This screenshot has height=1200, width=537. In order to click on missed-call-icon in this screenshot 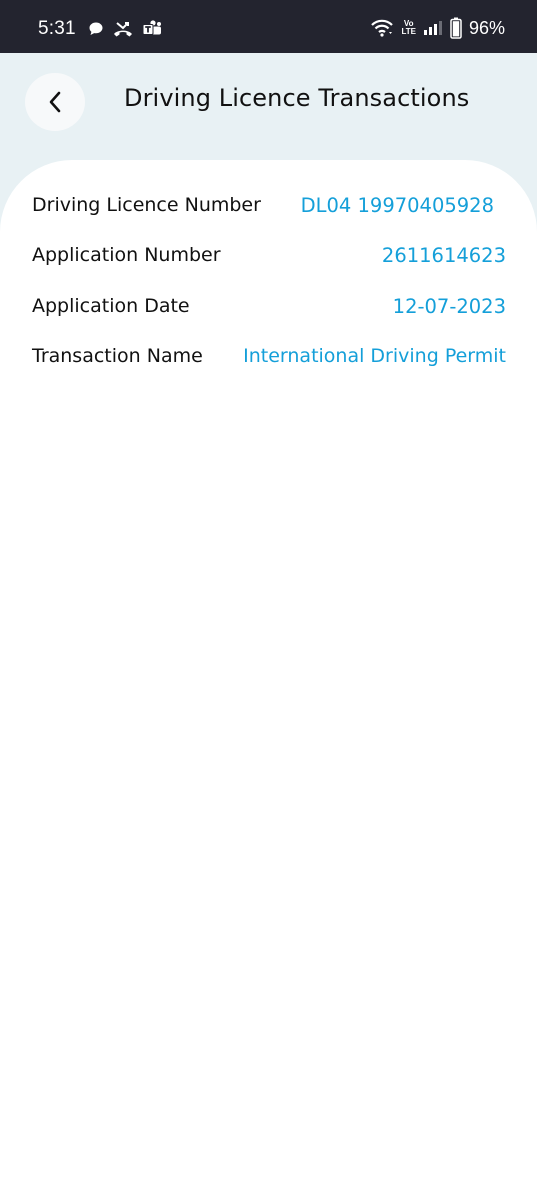, I will do `click(123, 29)`.